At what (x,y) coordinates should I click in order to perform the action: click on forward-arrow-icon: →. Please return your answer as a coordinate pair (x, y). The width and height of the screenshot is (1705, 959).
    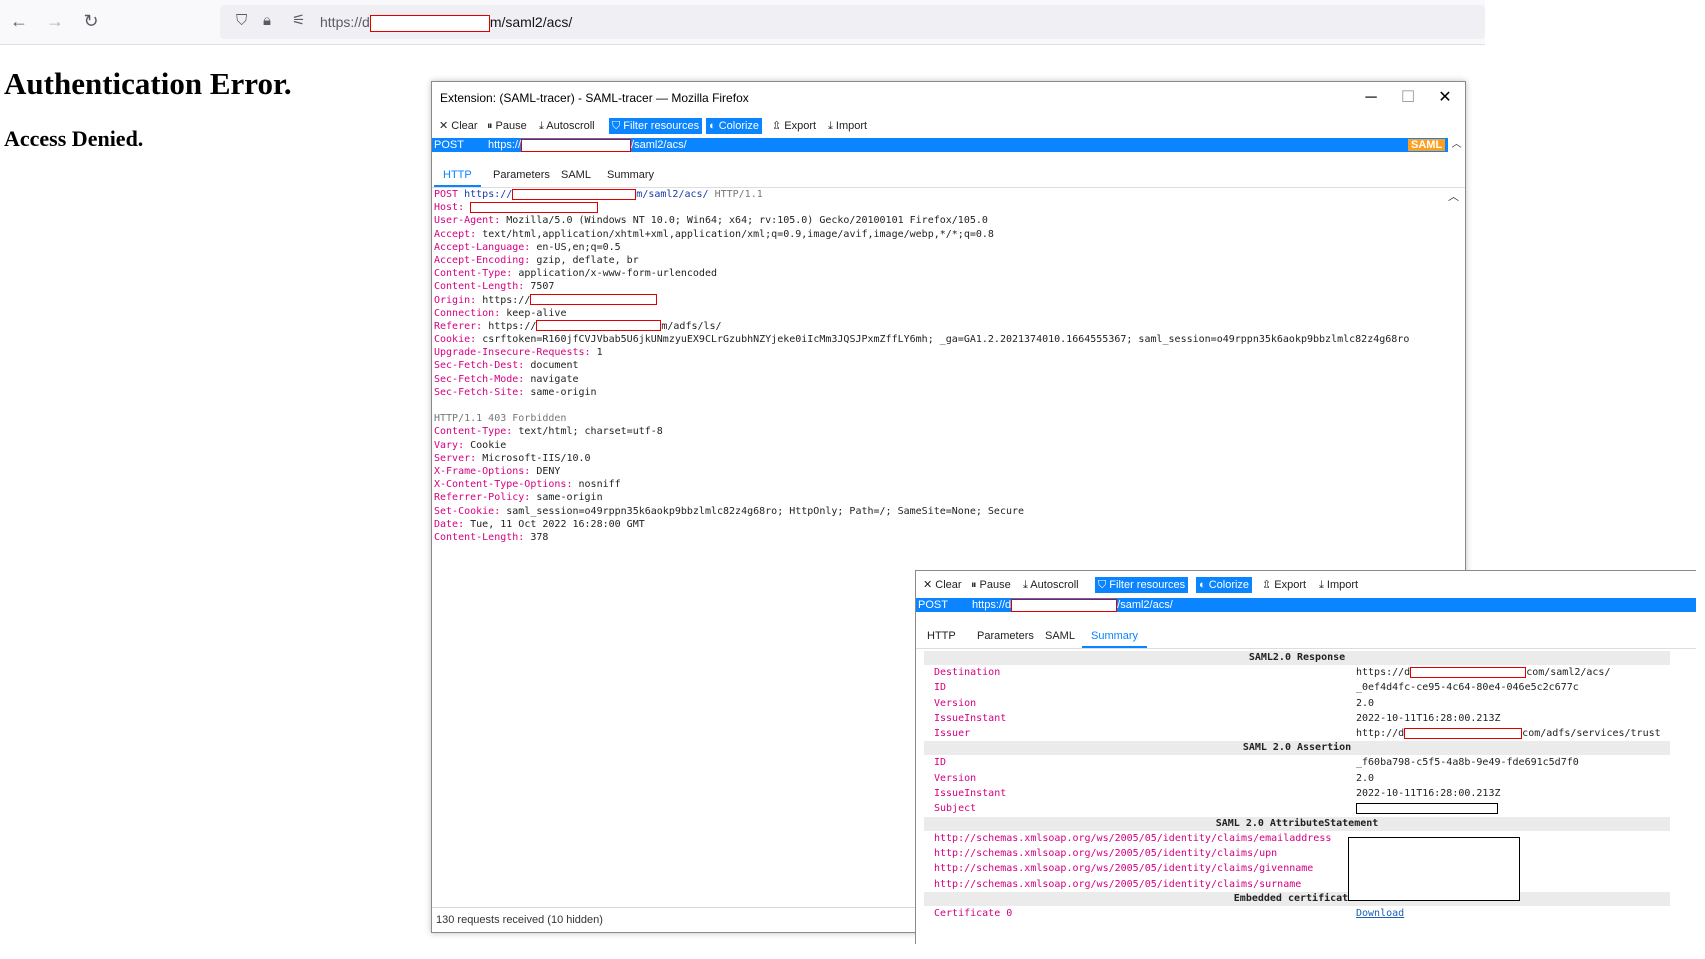
    Looking at the image, I should click on (55, 21).